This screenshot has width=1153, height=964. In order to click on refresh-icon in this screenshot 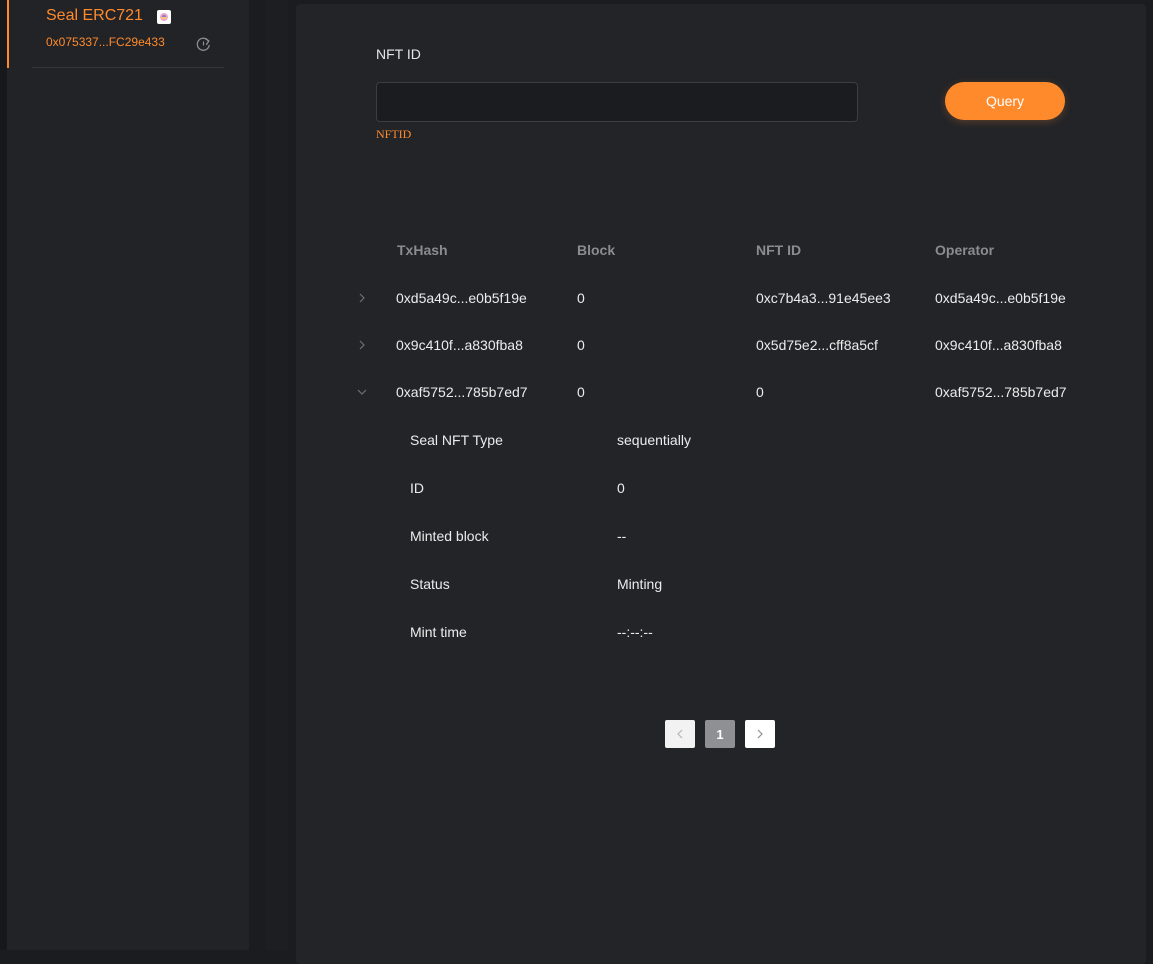, I will do `click(203, 44)`.